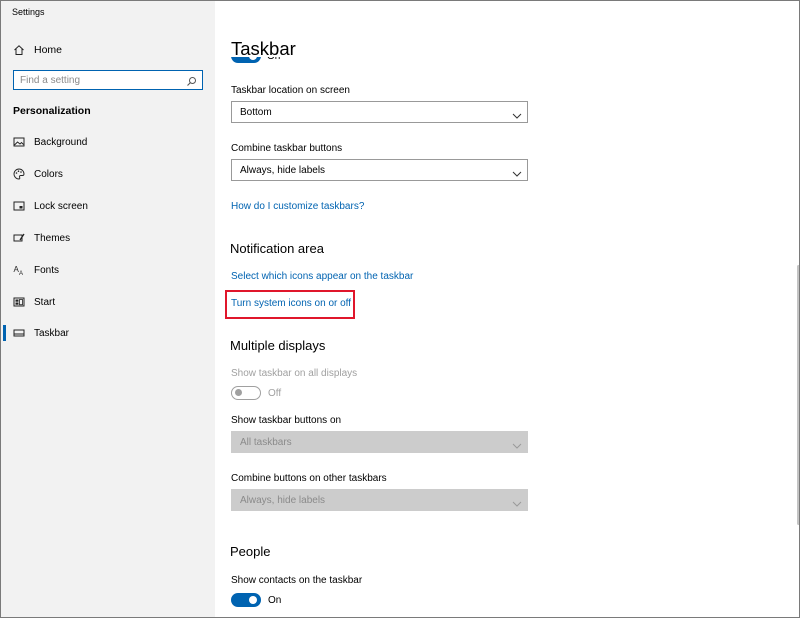 The width and height of the screenshot is (800, 618). I want to click on lock-screen-icon, so click(19, 206).